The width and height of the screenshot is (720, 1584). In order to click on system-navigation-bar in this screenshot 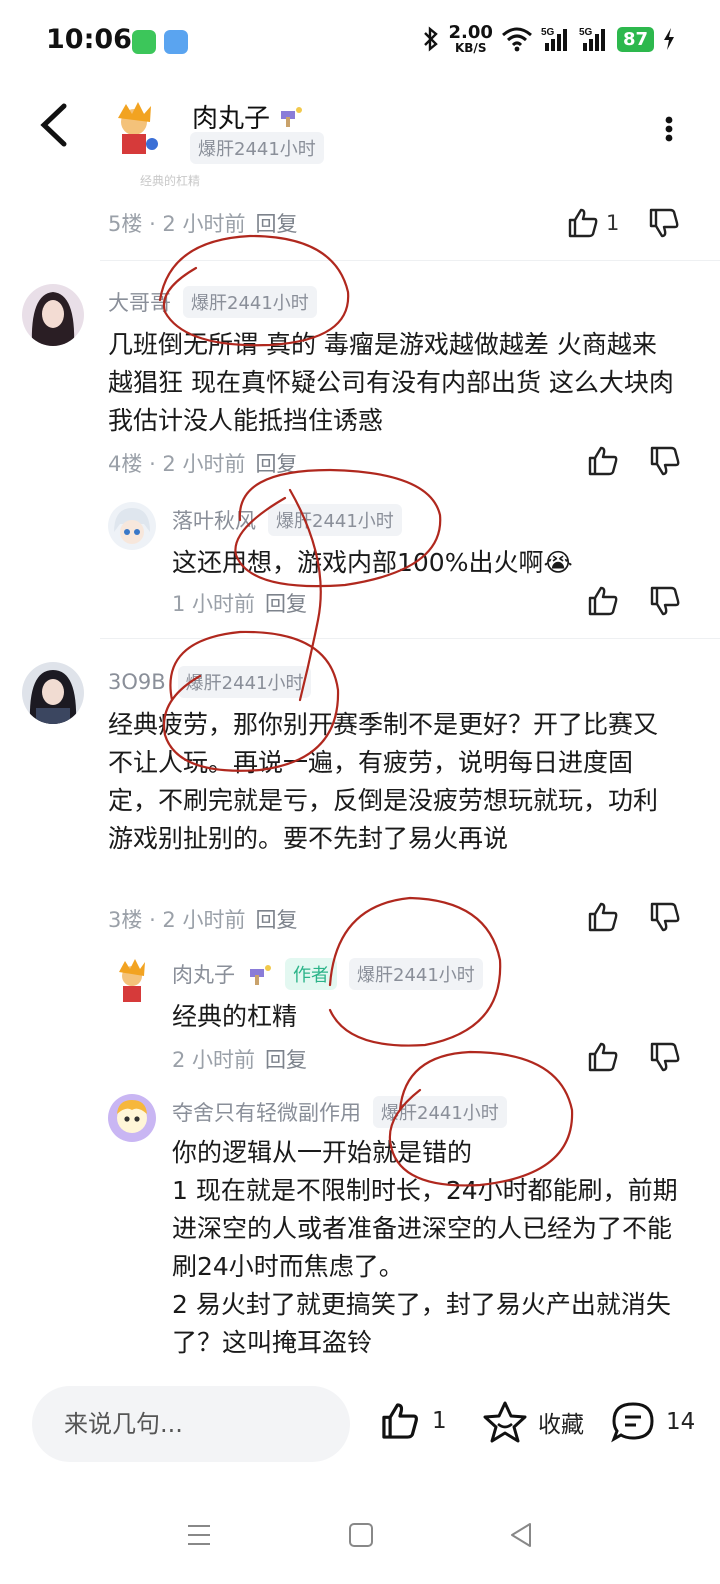, I will do `click(360, 1539)`.